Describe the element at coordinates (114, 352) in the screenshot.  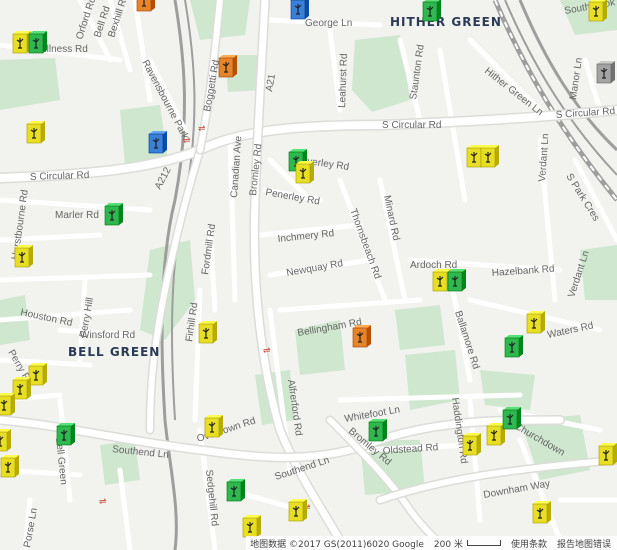
I see `area-label-bell-green: BELL GREEN` at that location.